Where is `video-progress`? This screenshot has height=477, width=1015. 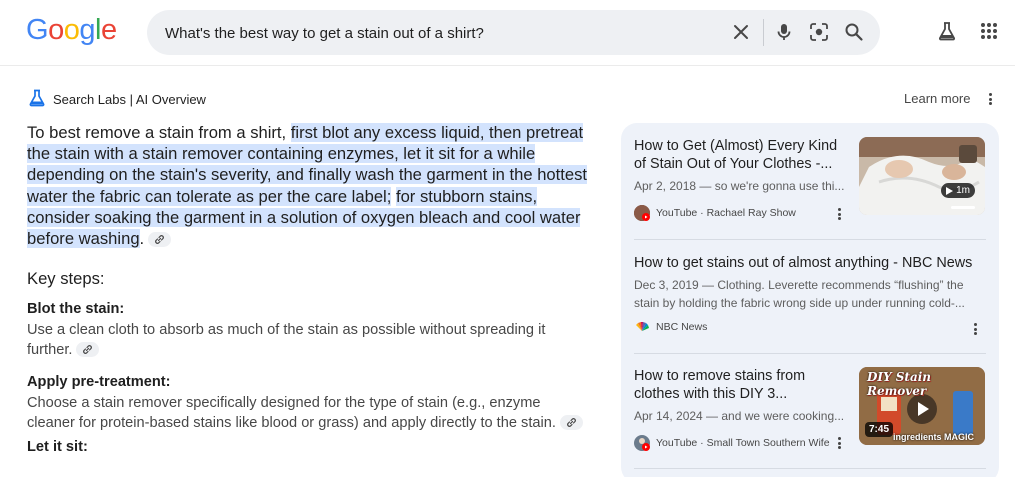
video-progress is located at coordinates (963, 207).